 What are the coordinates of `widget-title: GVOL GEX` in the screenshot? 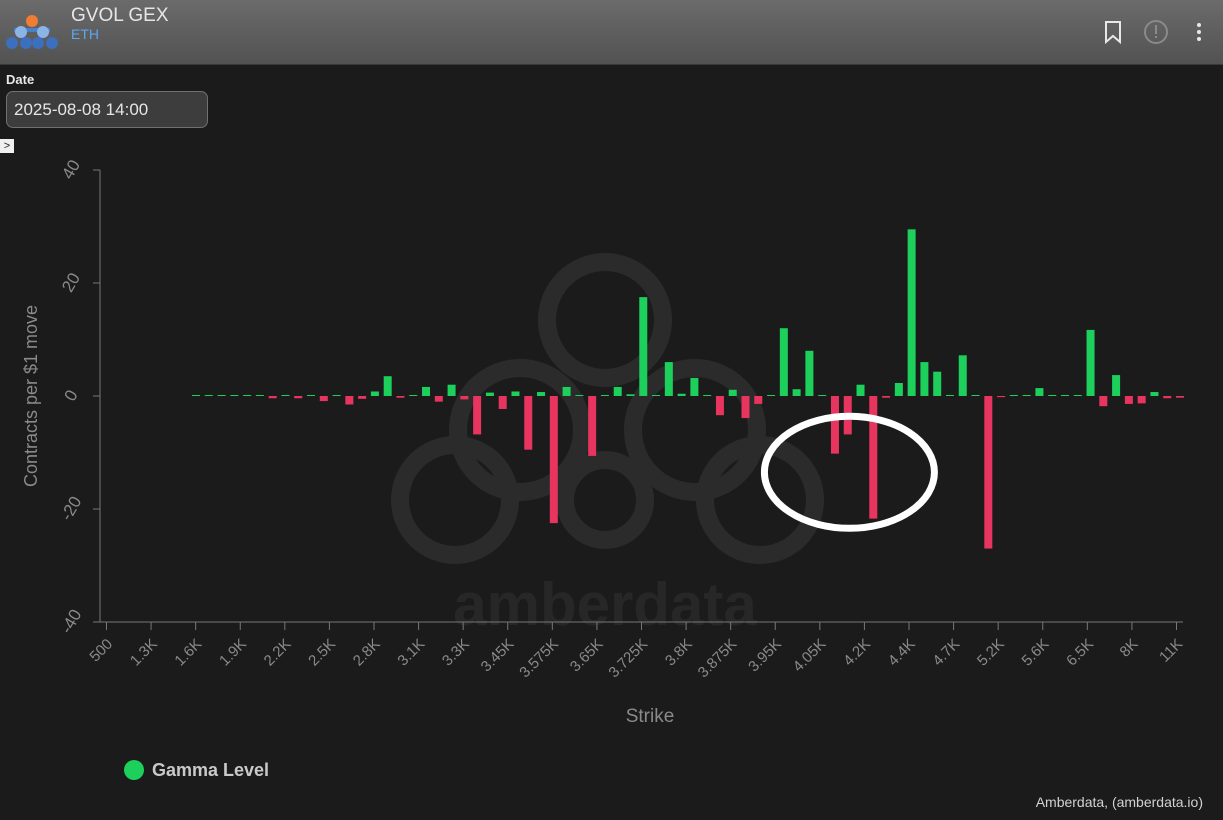 It's located at (120, 15).